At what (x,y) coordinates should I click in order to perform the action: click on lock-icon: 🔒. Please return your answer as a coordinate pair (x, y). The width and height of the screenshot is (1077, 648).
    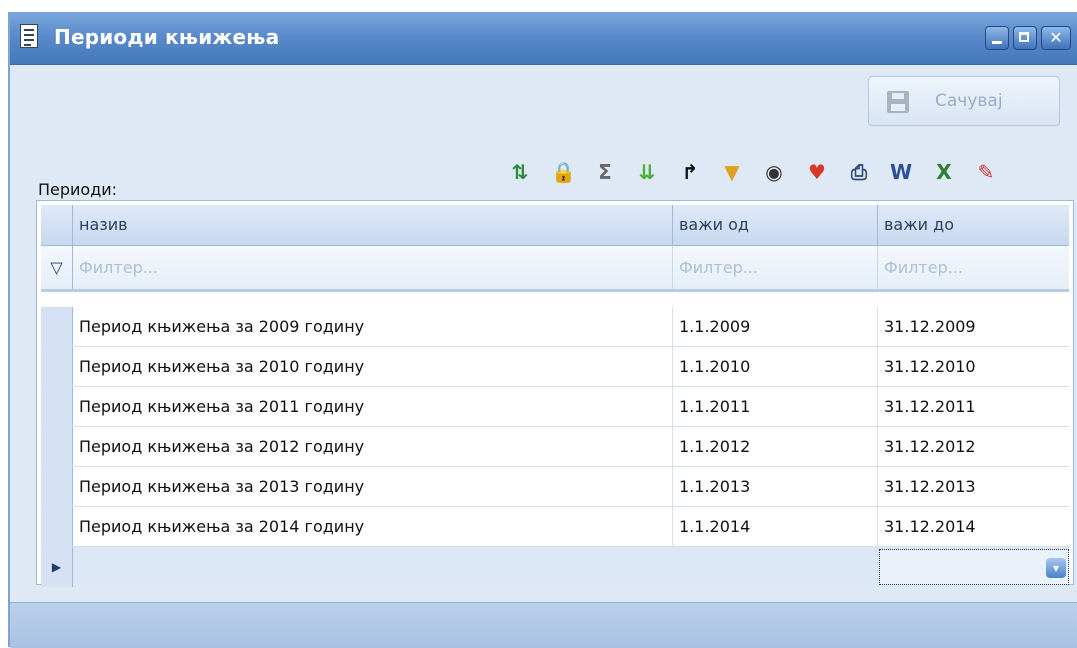
    Looking at the image, I should click on (563, 172).